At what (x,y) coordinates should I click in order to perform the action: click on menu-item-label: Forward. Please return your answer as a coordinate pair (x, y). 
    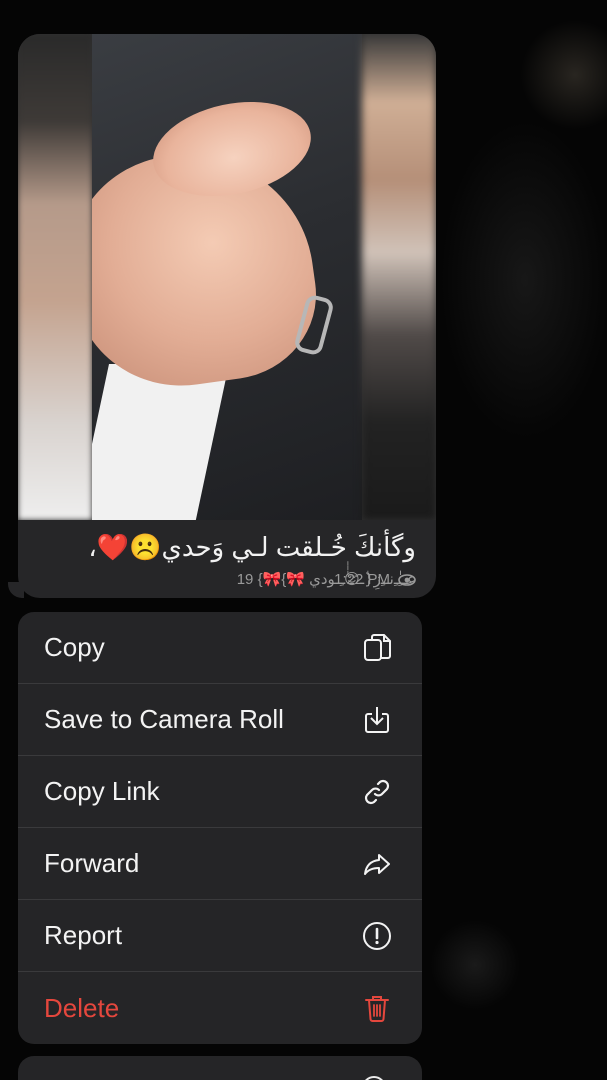
    Looking at the image, I should click on (92, 863).